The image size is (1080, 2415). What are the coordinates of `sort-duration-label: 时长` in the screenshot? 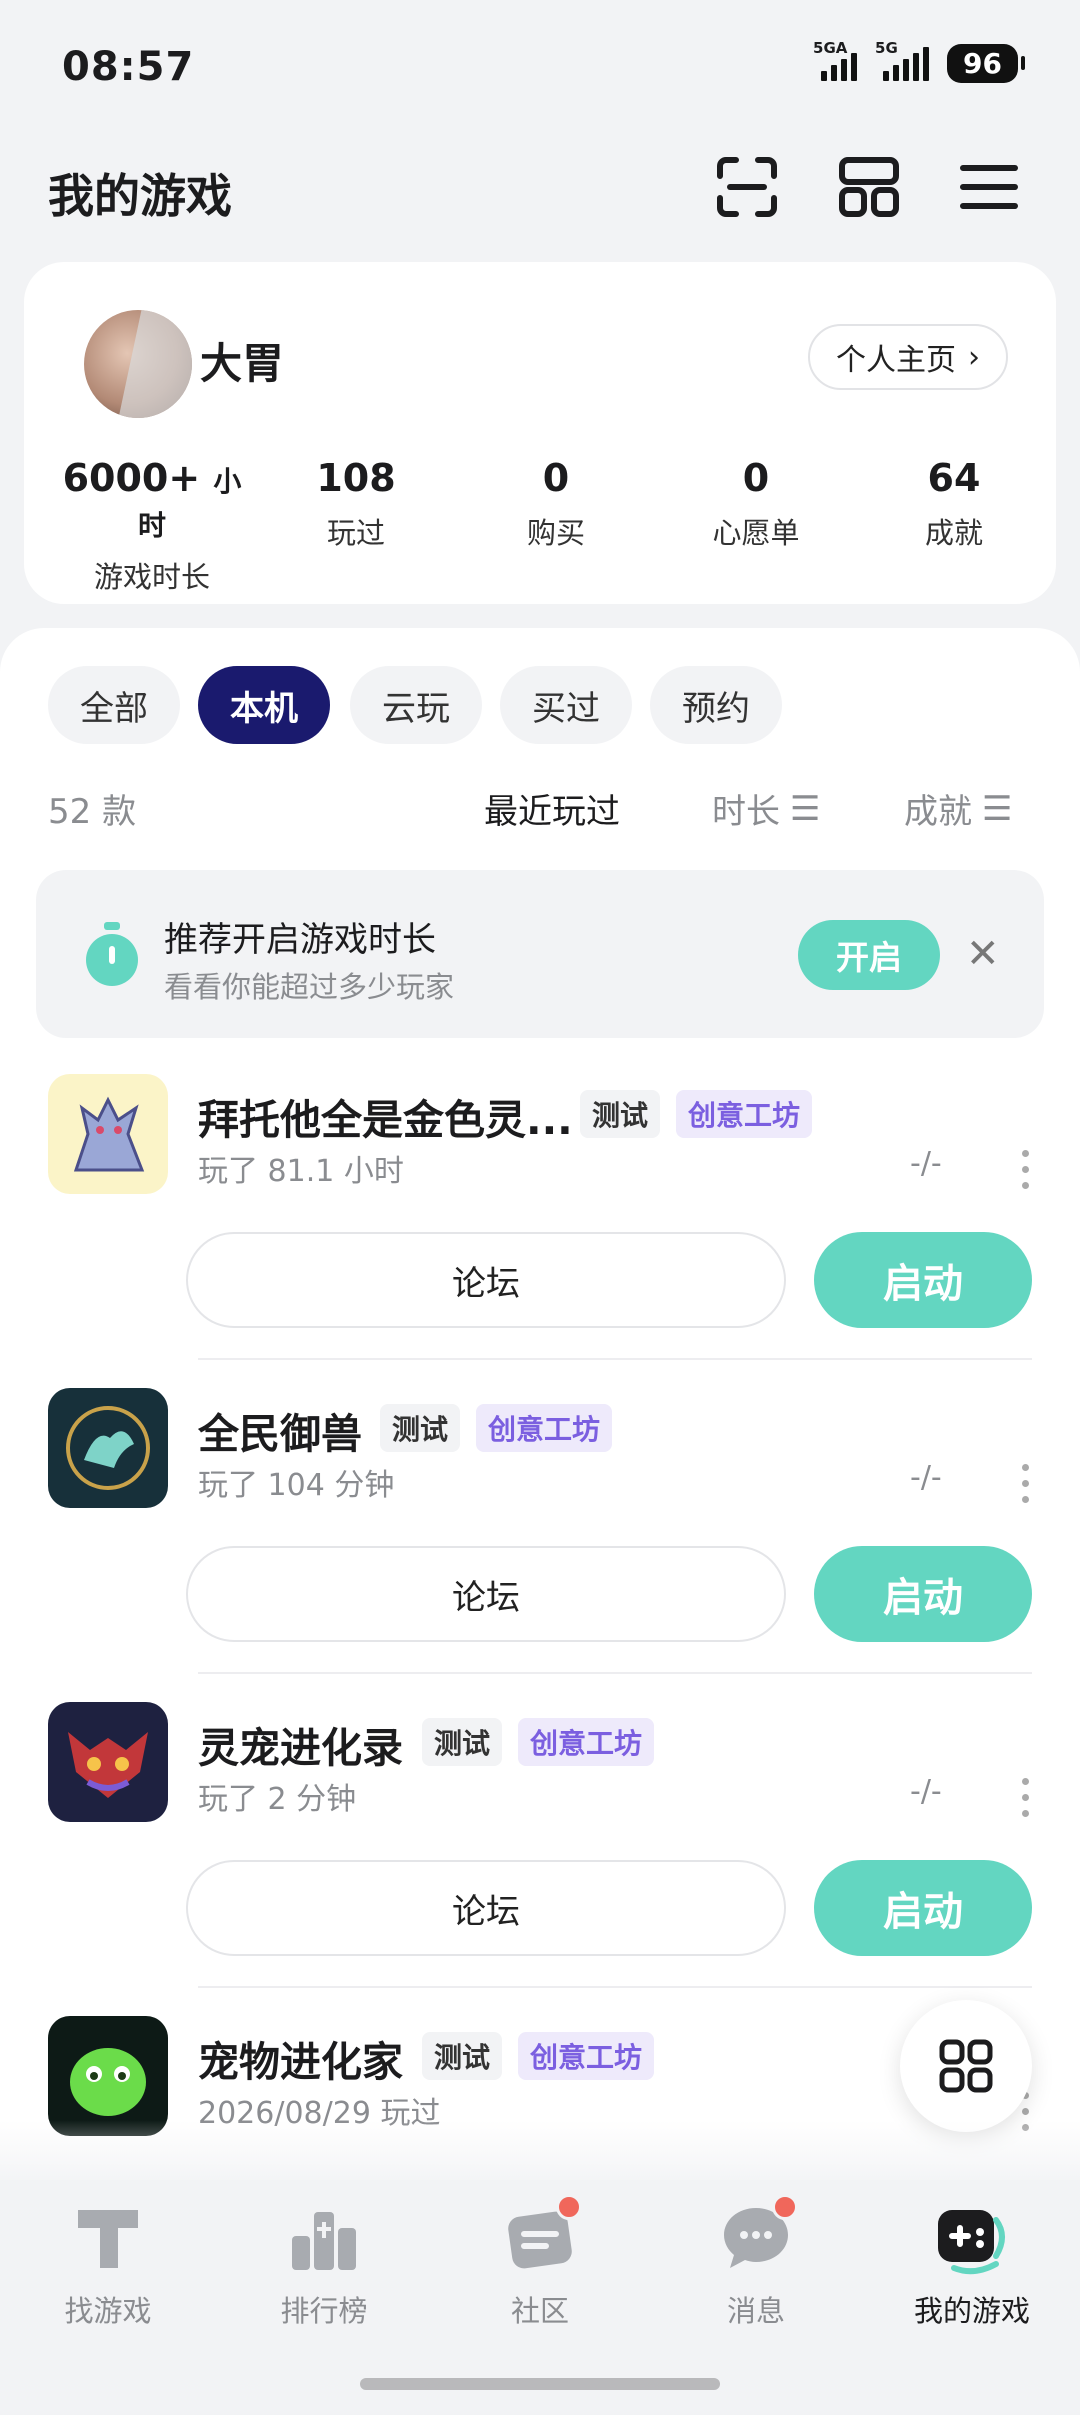 It's located at (746, 812).